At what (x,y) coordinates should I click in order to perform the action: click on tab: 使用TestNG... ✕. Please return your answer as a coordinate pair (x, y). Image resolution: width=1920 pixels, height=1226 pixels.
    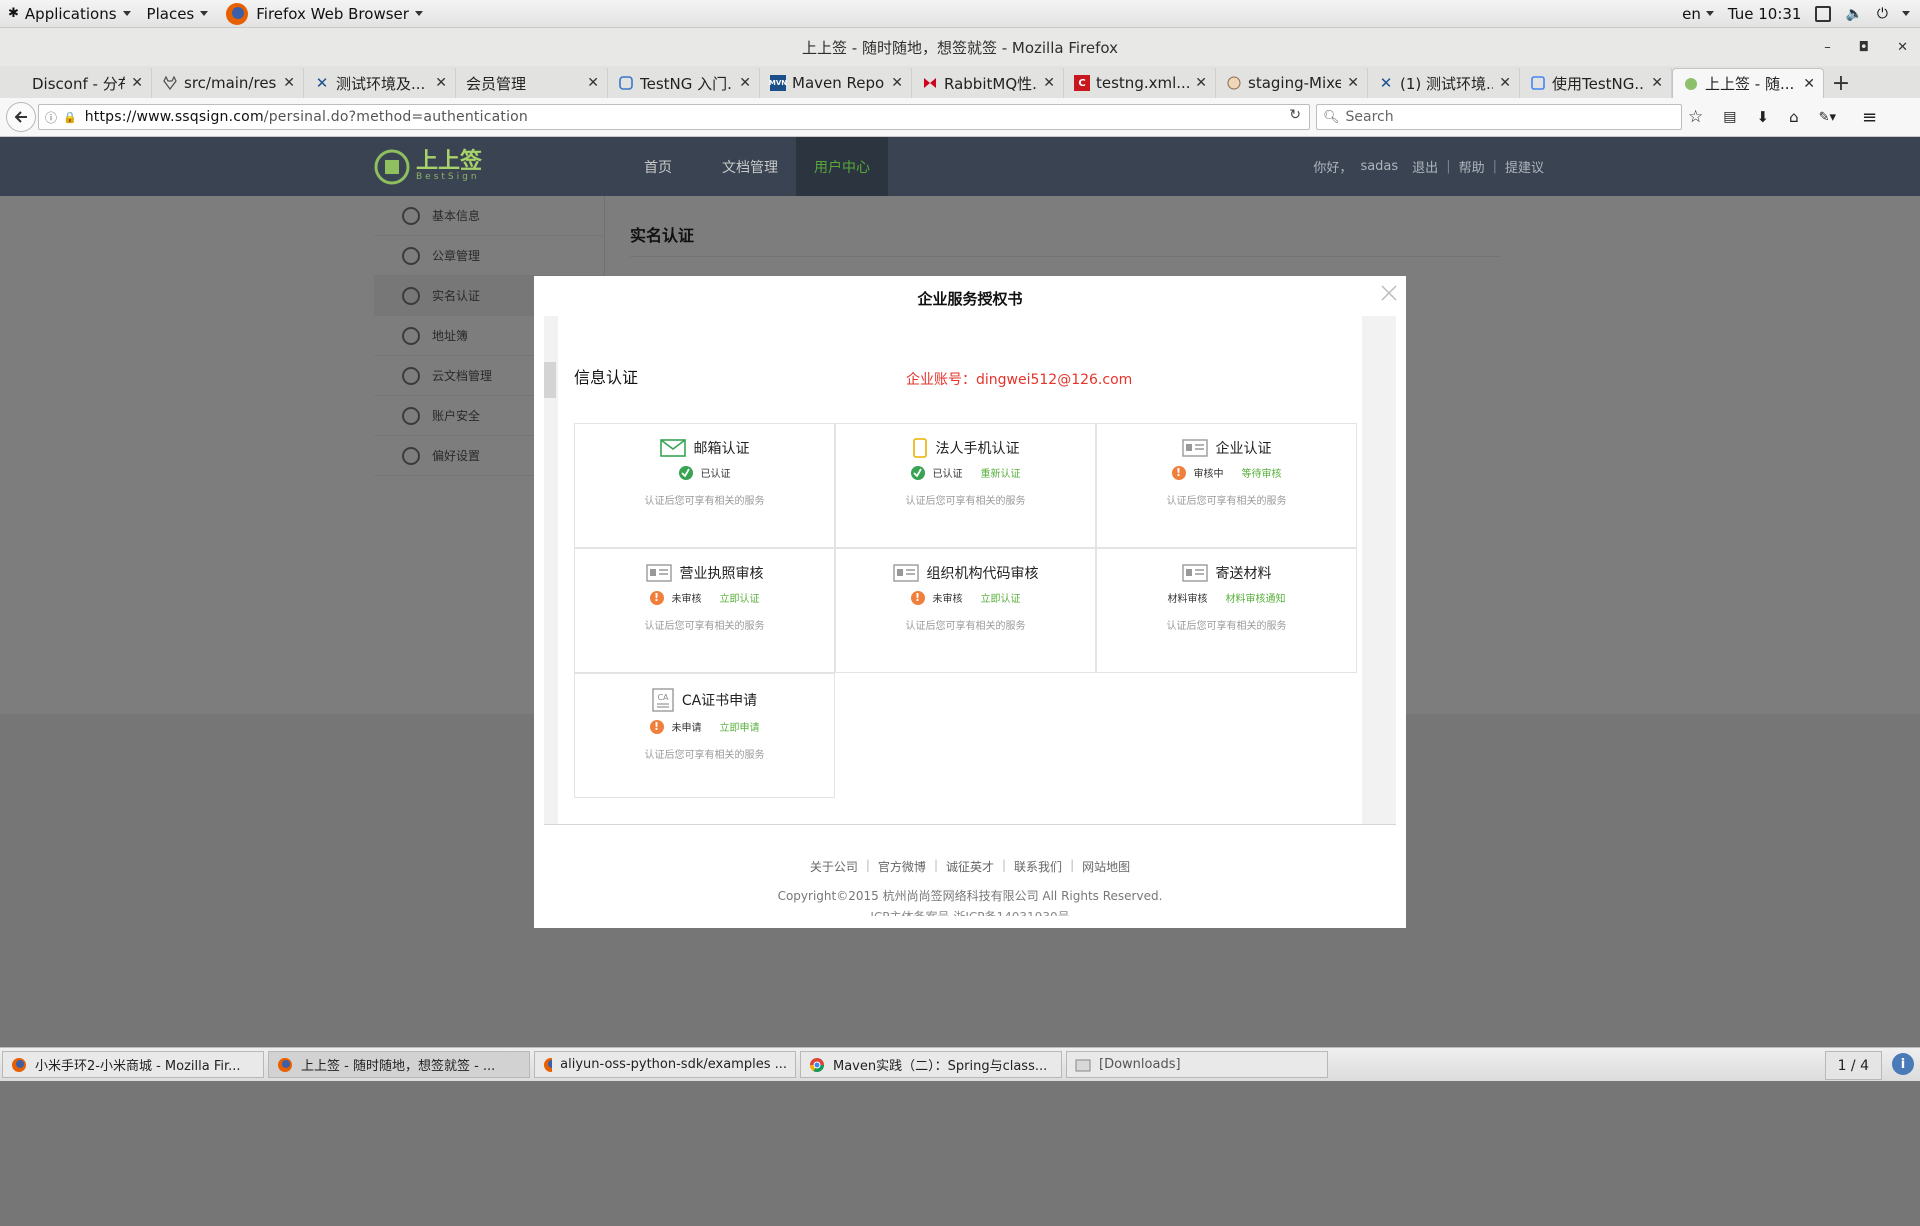
    Looking at the image, I should click on (1596, 83).